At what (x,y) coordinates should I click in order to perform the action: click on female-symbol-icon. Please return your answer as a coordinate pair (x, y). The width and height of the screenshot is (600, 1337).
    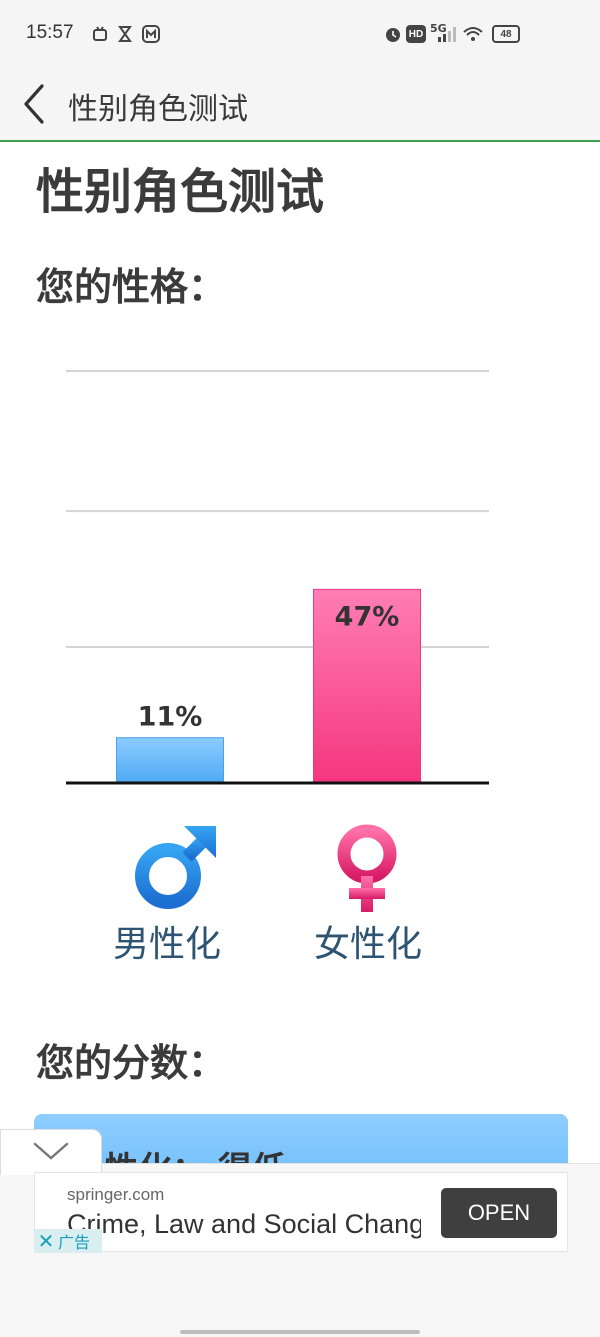
    Looking at the image, I should click on (367, 868).